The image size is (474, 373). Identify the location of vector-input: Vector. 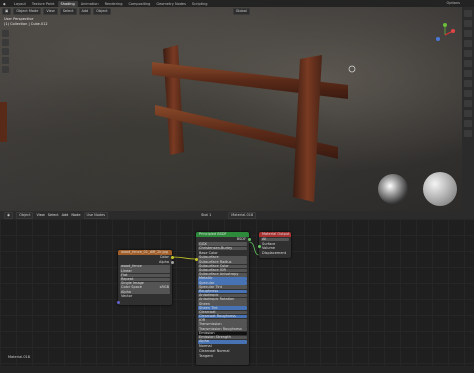
(127, 296).